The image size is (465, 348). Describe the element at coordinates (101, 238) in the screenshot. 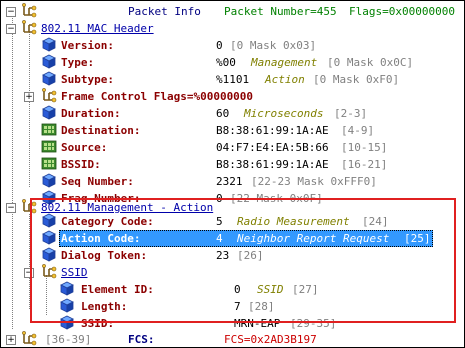

I see `field-label: Action Code:` at that location.